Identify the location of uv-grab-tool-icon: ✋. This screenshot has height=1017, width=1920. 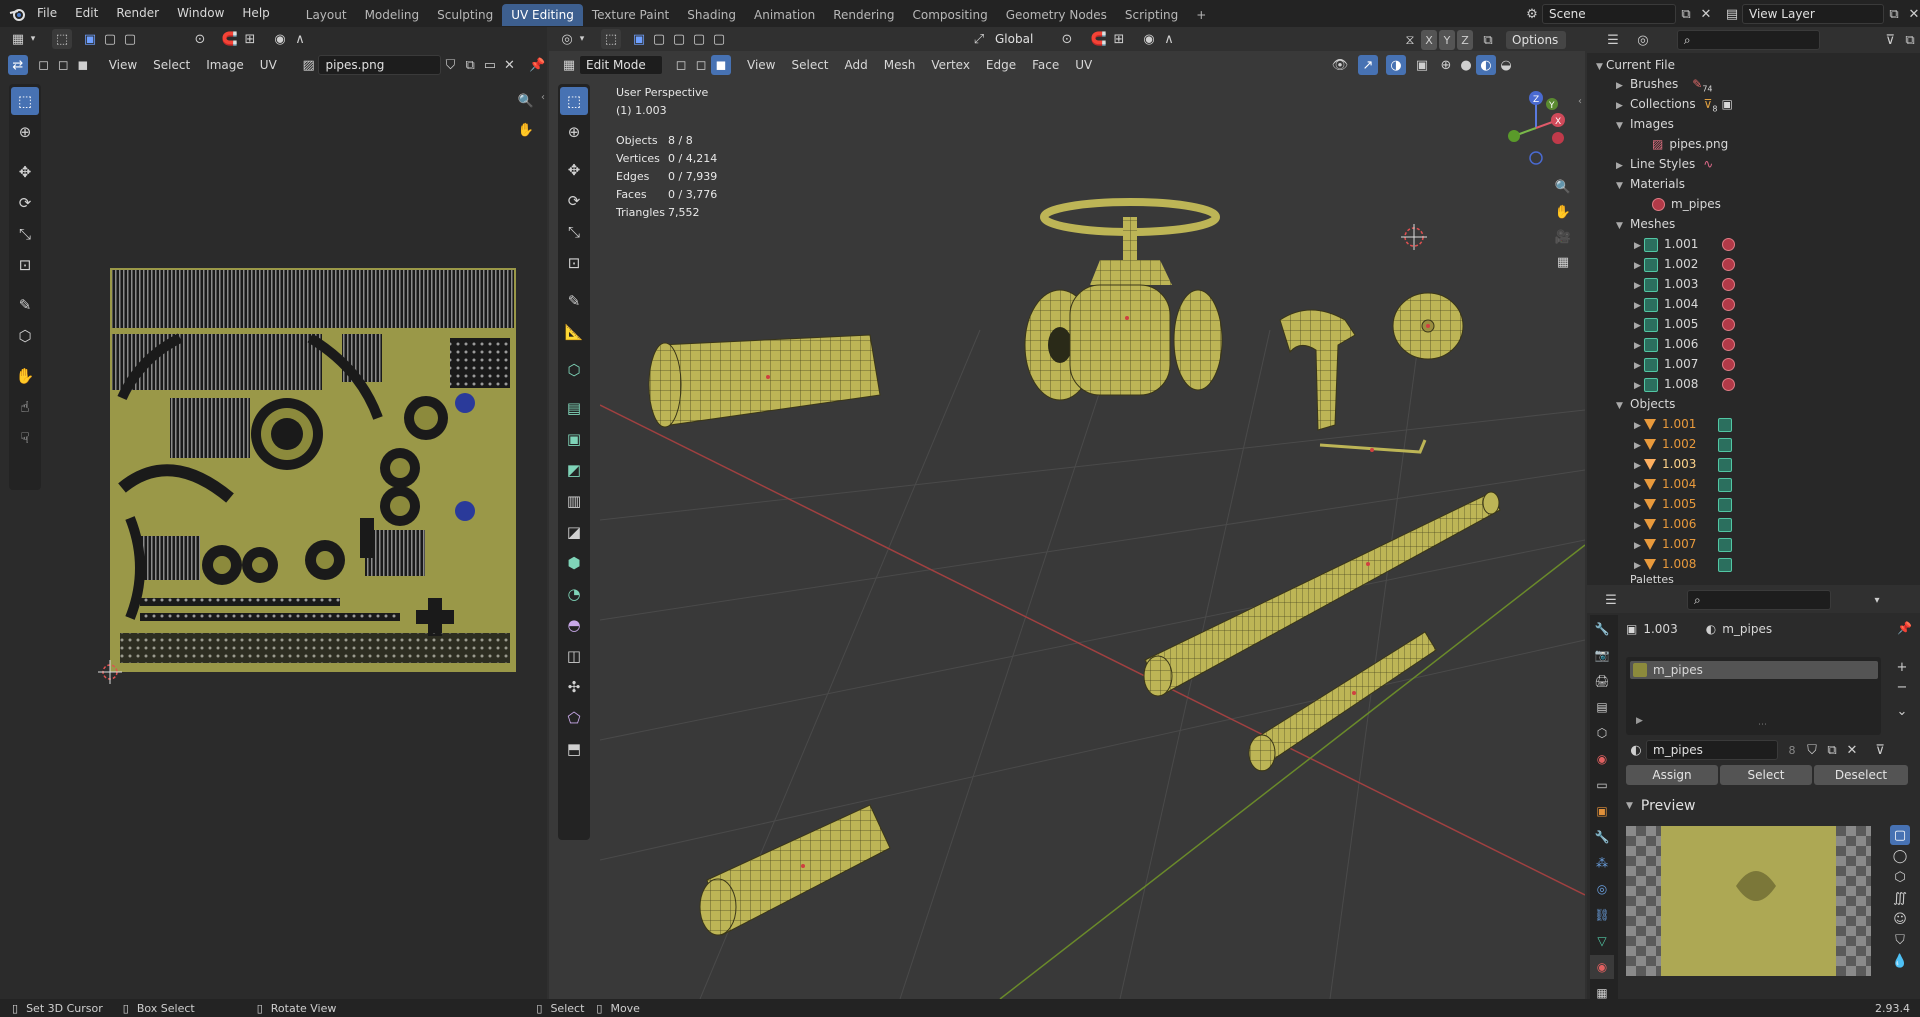
(25, 376).